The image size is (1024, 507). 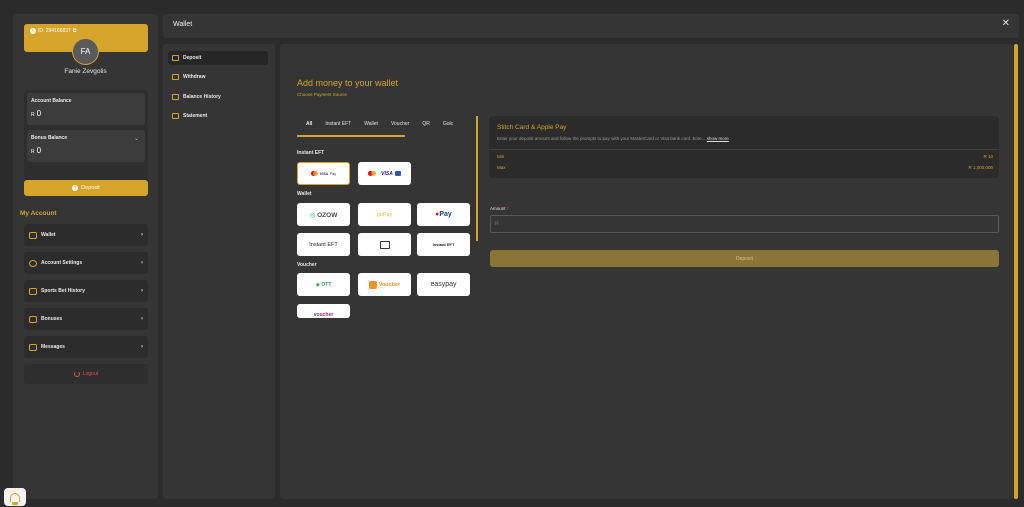 What do you see at coordinates (304, 194) in the screenshot?
I see `section-wallet: Wallet` at bounding box center [304, 194].